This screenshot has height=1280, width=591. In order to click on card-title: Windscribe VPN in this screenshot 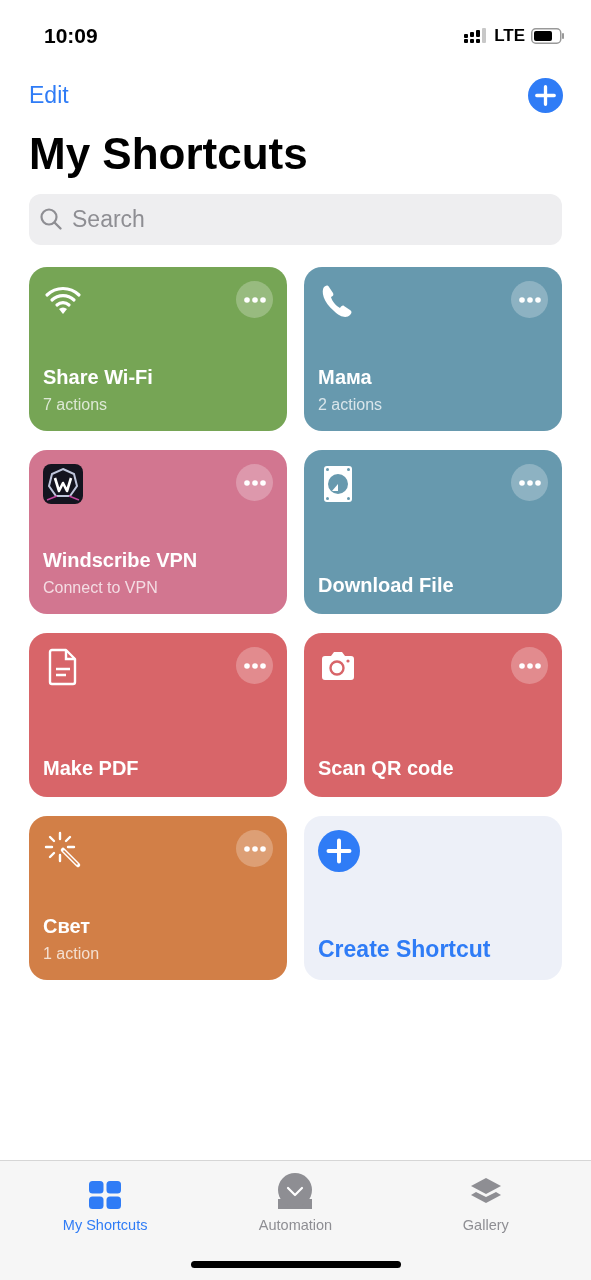, I will do `click(121, 560)`.